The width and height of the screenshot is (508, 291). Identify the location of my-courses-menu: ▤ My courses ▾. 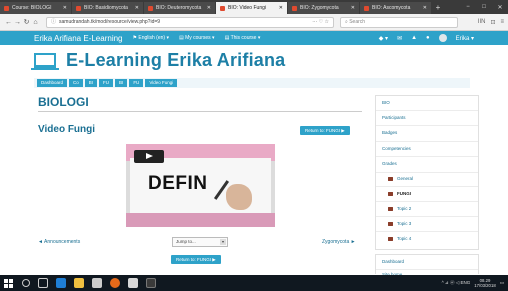
(197, 38).